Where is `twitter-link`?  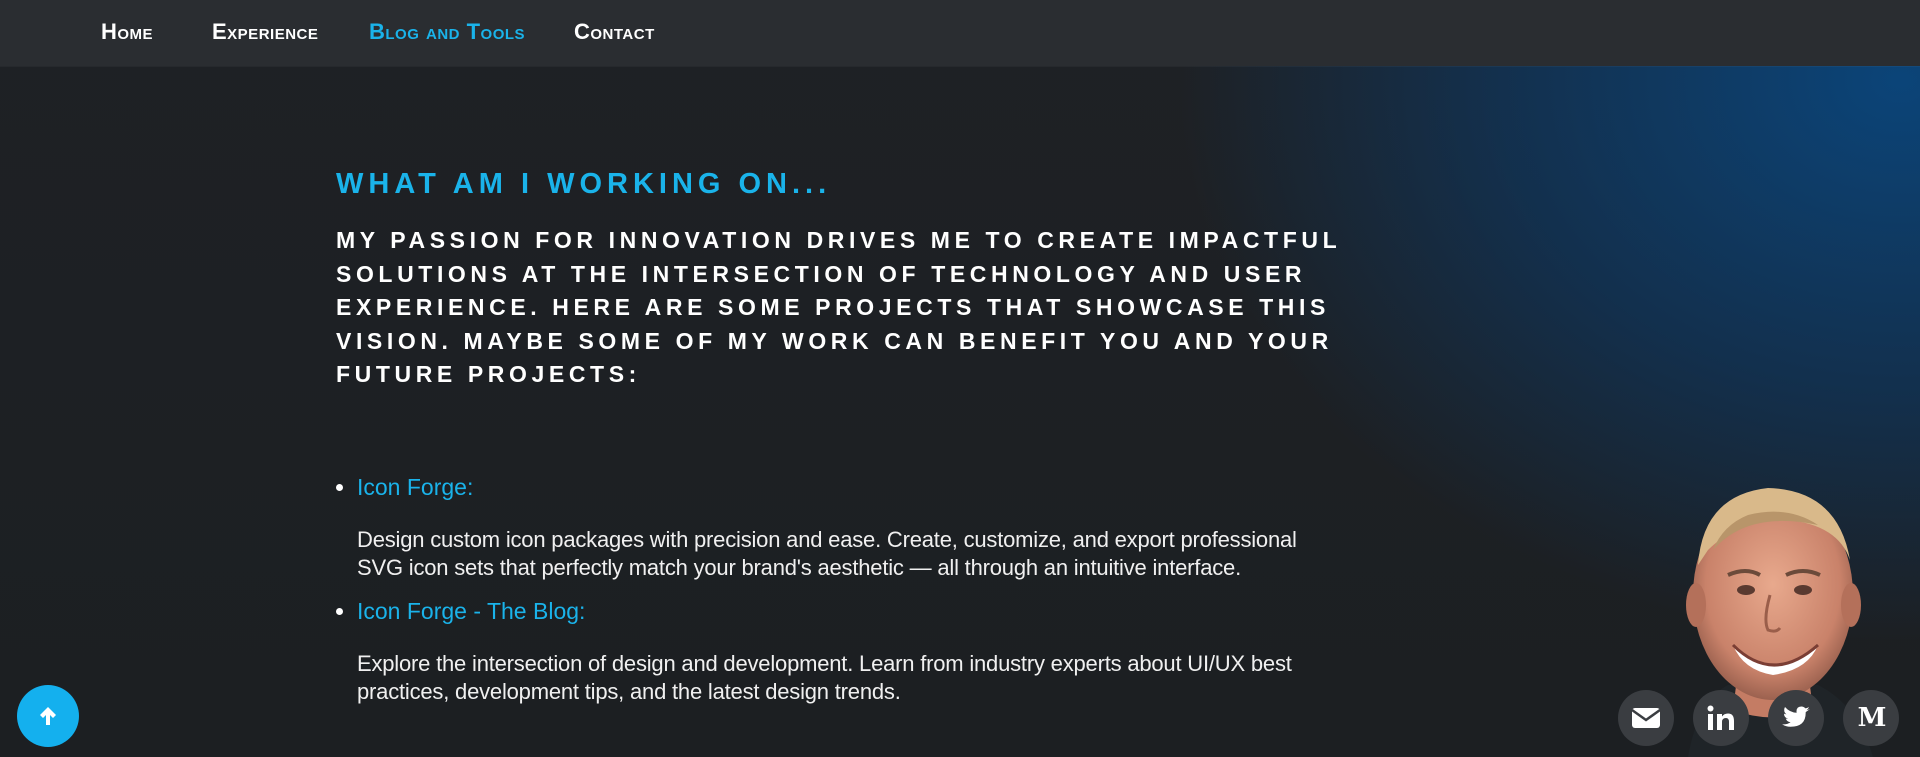 twitter-link is located at coordinates (1796, 718).